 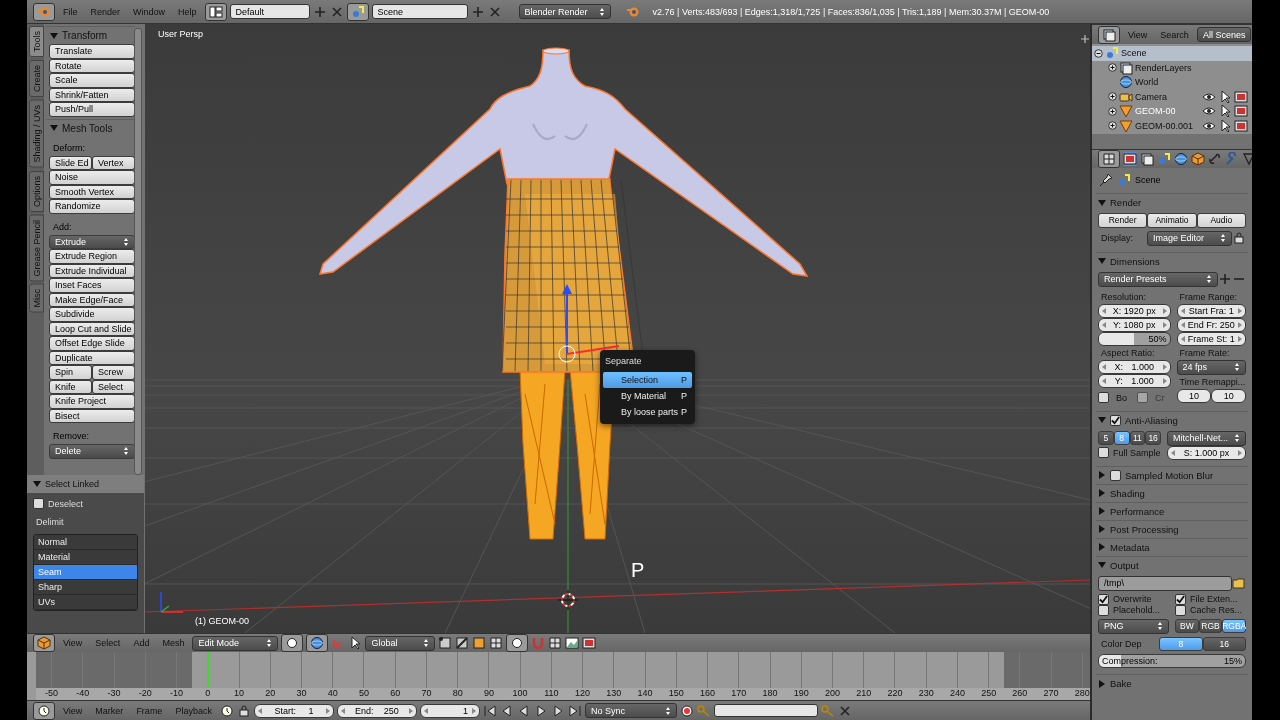 What do you see at coordinates (92, 314) in the screenshot?
I see `tool-button: Subdivide` at bounding box center [92, 314].